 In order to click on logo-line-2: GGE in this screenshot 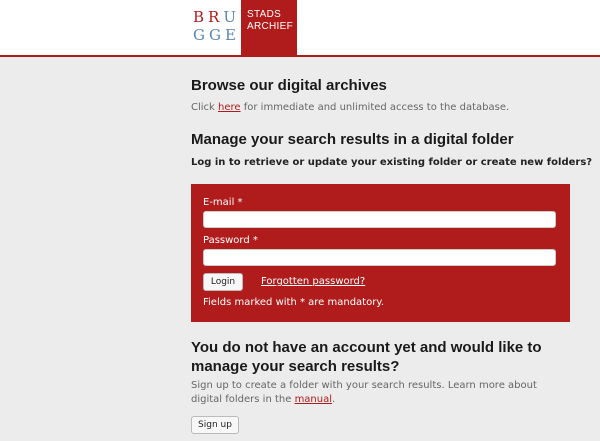, I will do `click(216, 35)`.